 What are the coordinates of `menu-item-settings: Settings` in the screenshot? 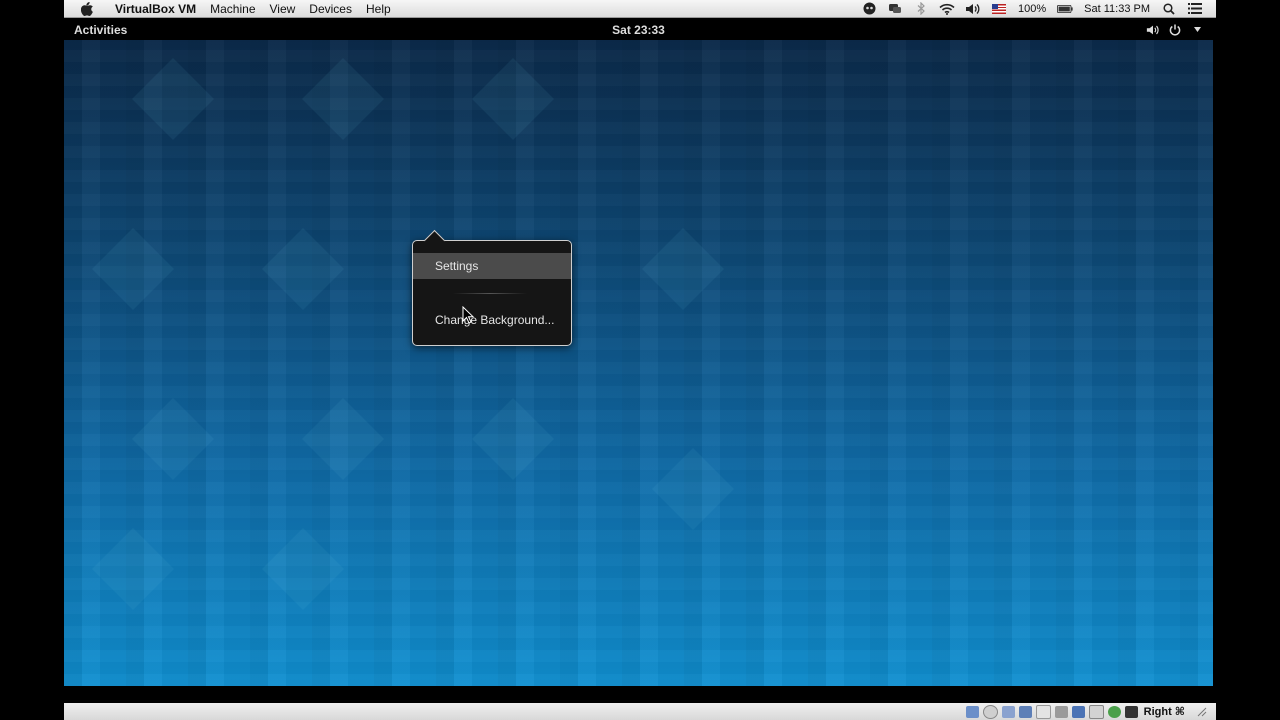 It's located at (492, 266).